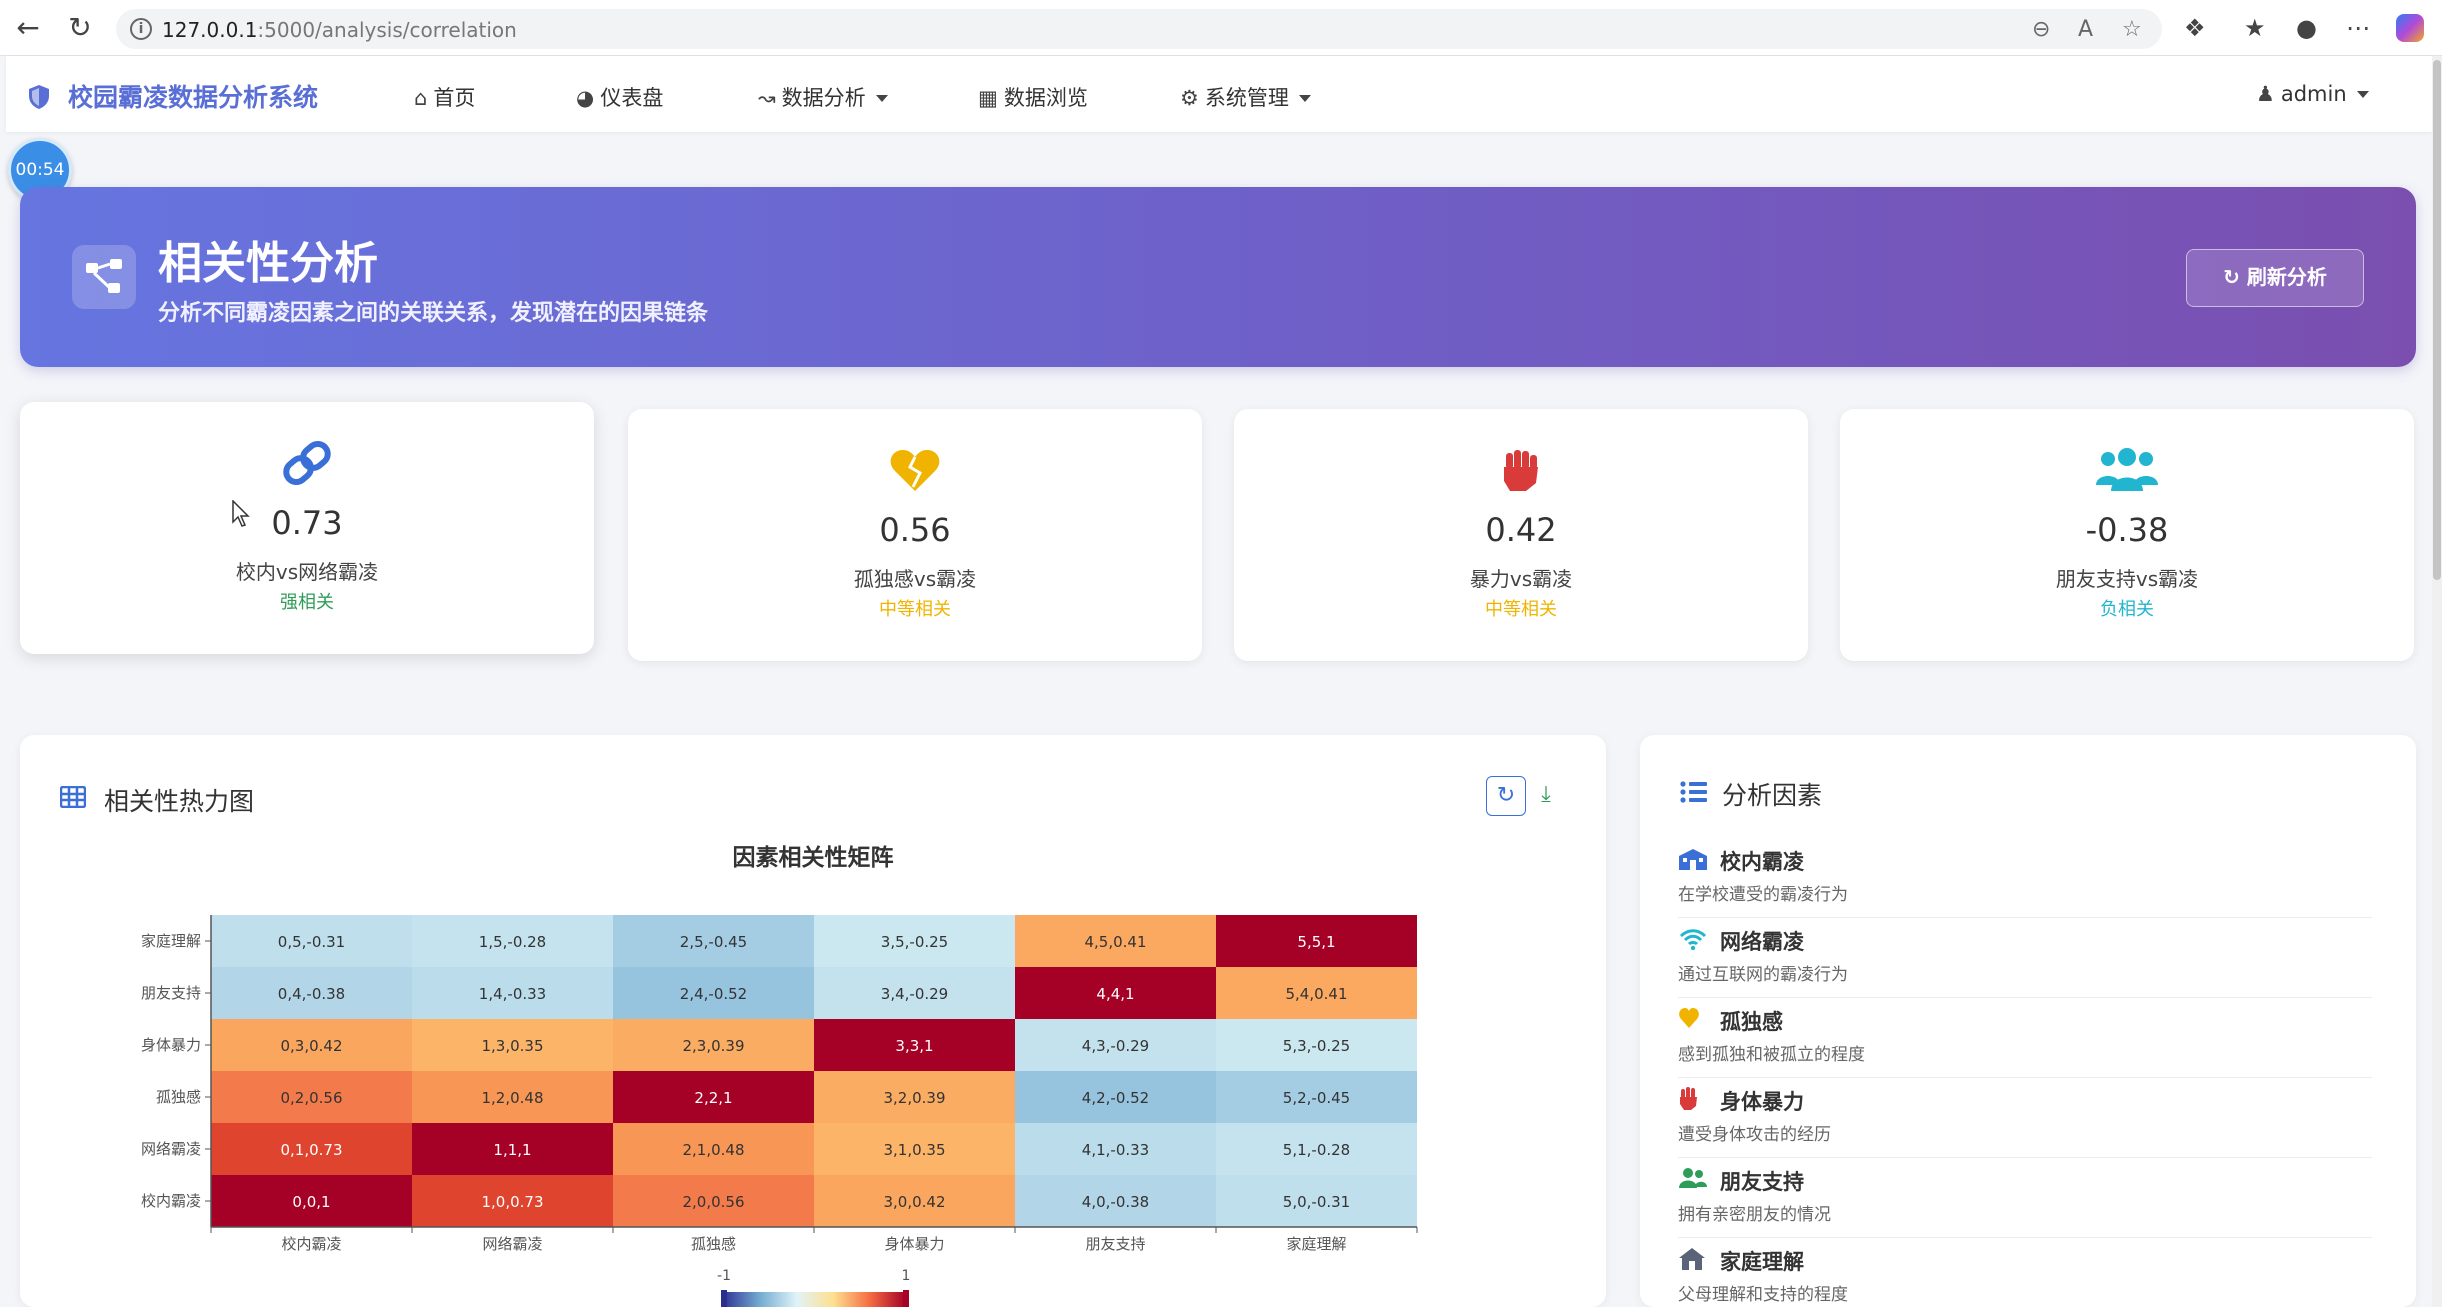 The width and height of the screenshot is (2442, 1307). What do you see at coordinates (1115, 1046) in the screenshot?
I see `heatmap-cell-label: 4,3,-0.29` at bounding box center [1115, 1046].